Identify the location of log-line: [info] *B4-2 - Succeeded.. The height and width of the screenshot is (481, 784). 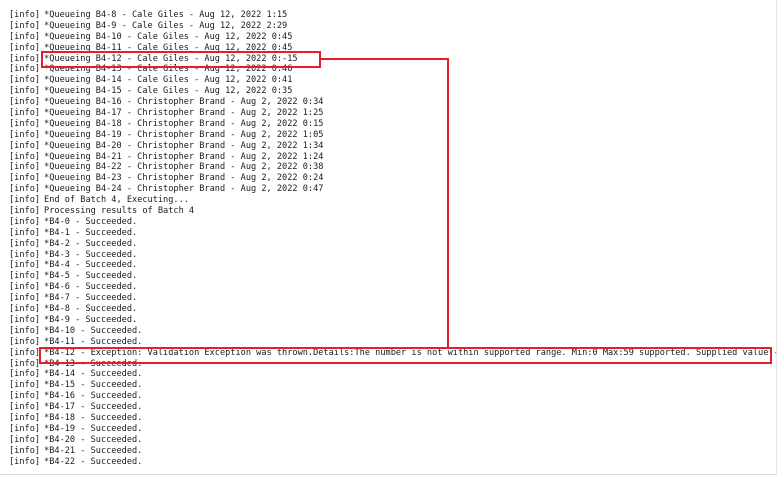
(394, 244).